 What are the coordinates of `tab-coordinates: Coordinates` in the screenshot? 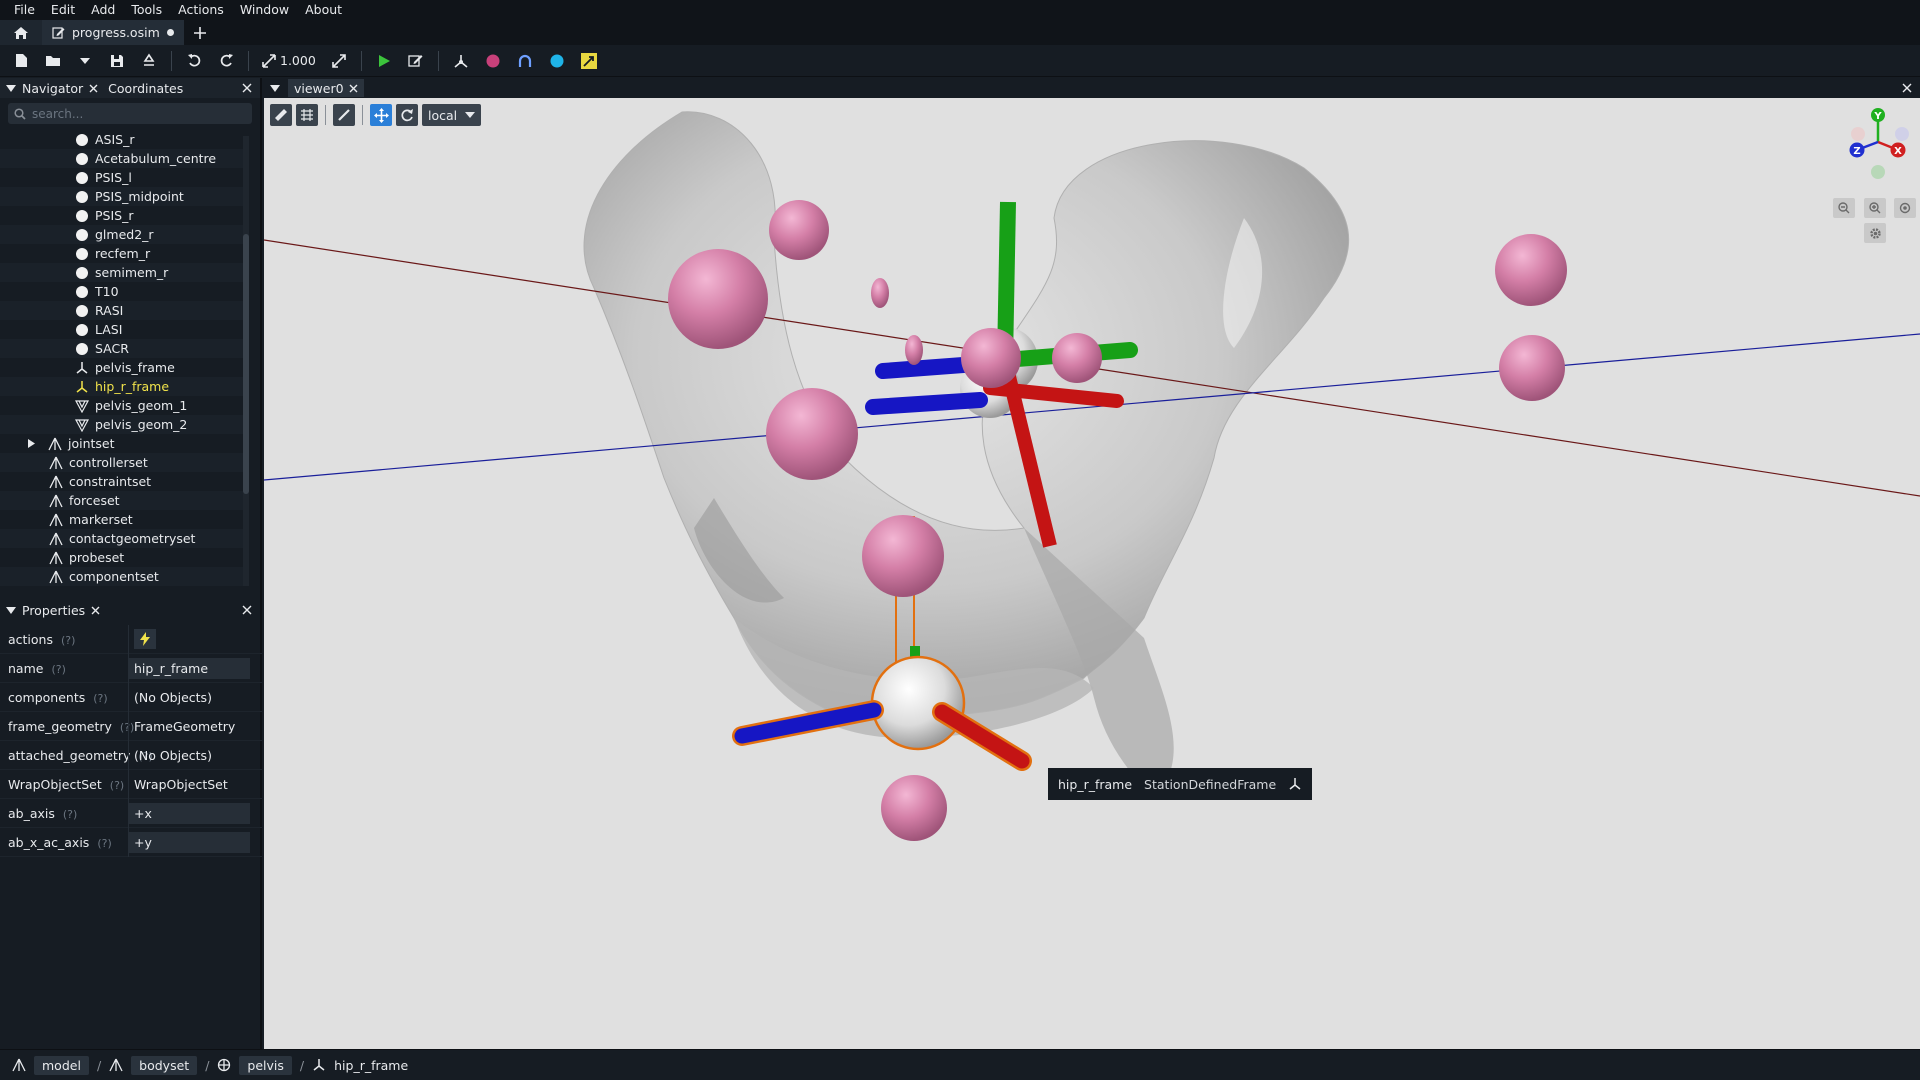 It's located at (145, 88).